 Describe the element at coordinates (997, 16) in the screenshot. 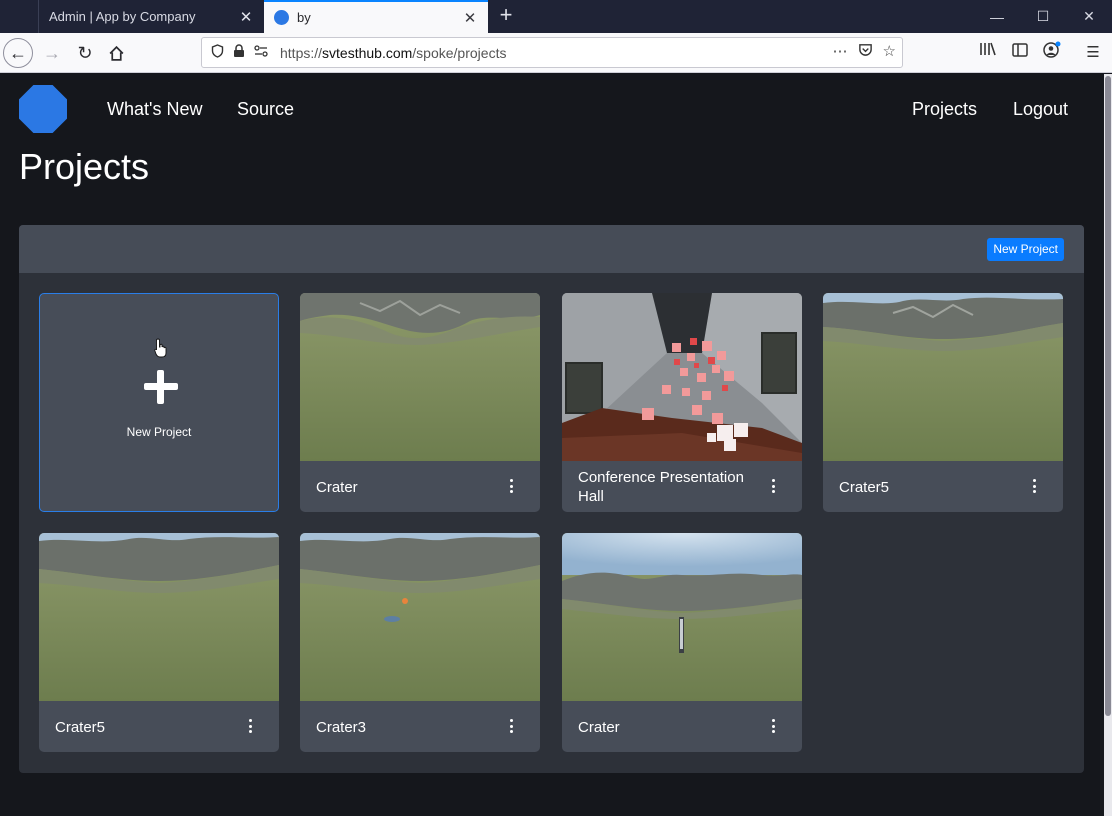

I see `minimize-icon: —` at that location.